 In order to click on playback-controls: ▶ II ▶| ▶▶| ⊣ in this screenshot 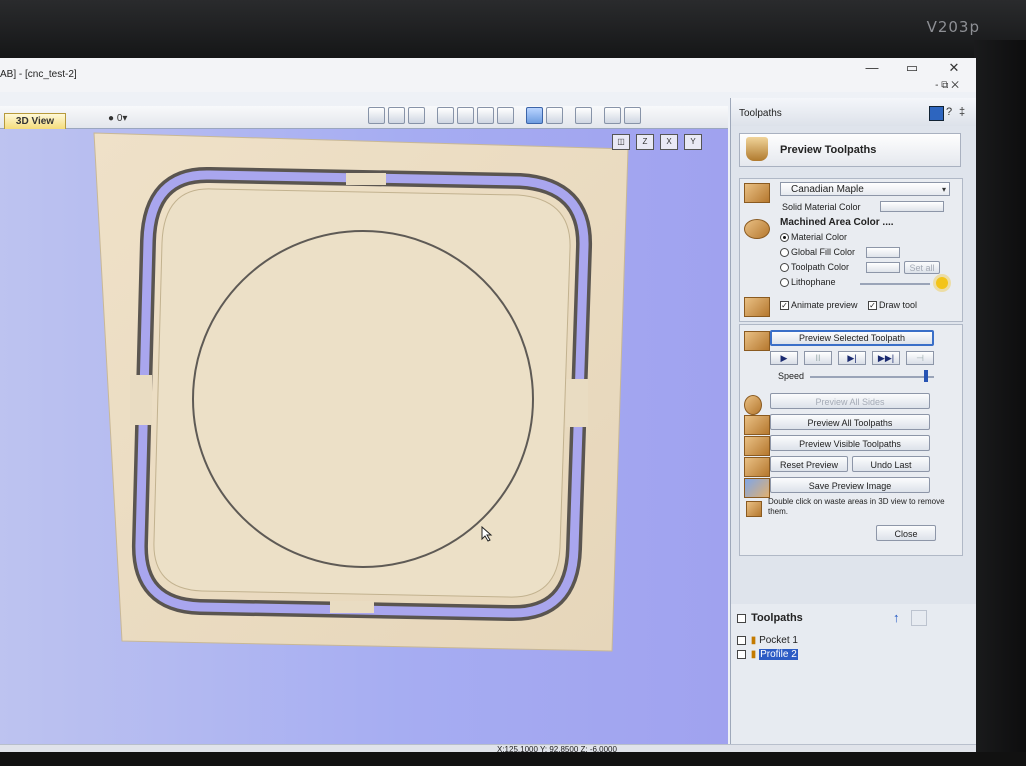, I will do `click(855, 359)`.